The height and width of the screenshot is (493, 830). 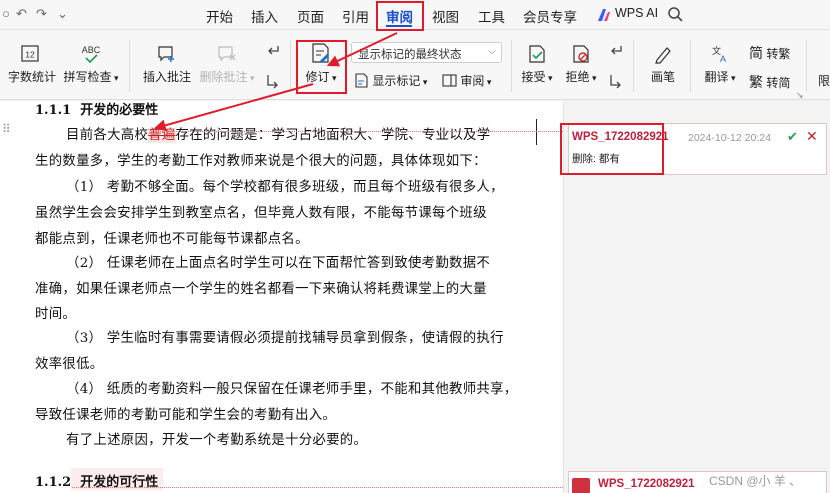 I want to click on svg-text: 12, so click(x=30, y=55).